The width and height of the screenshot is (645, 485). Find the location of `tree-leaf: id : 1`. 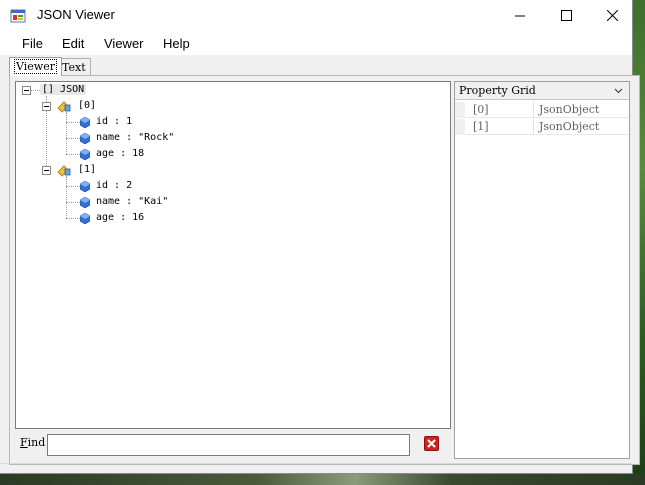

tree-leaf: id : 1 is located at coordinates (114, 122).